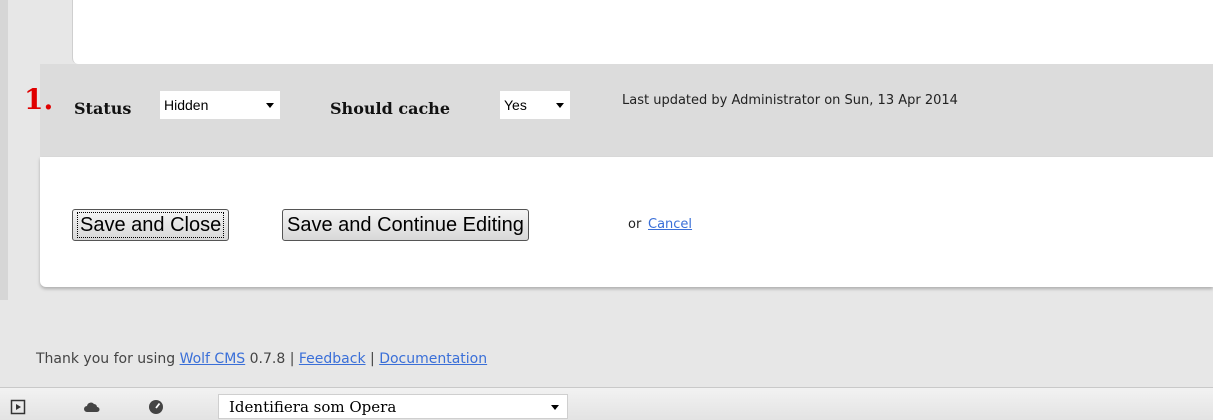  What do you see at coordinates (103, 108) in the screenshot?
I see `status-label: Status` at bounding box center [103, 108].